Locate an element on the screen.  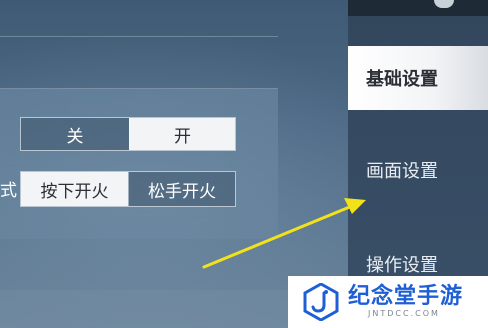
site-watermark: 纪念堂手游 JNTDCC.COM is located at coordinates (388, 302).